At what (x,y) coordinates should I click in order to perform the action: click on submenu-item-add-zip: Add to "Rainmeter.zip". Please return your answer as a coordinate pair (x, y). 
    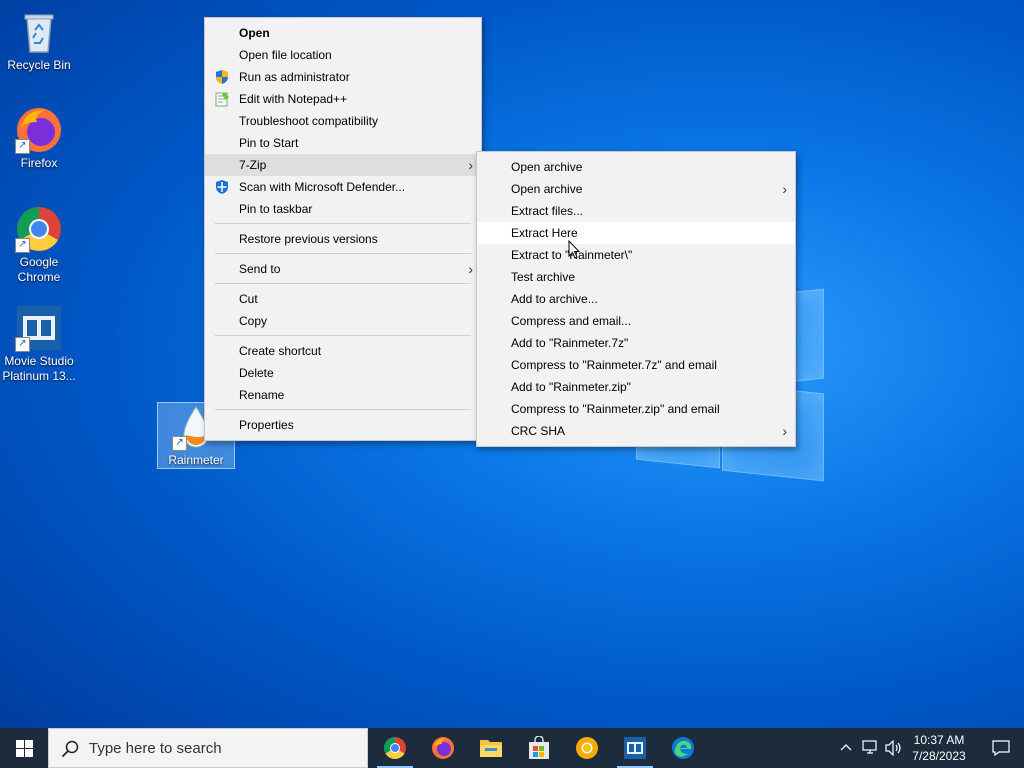
    Looking at the image, I should click on (636, 387).